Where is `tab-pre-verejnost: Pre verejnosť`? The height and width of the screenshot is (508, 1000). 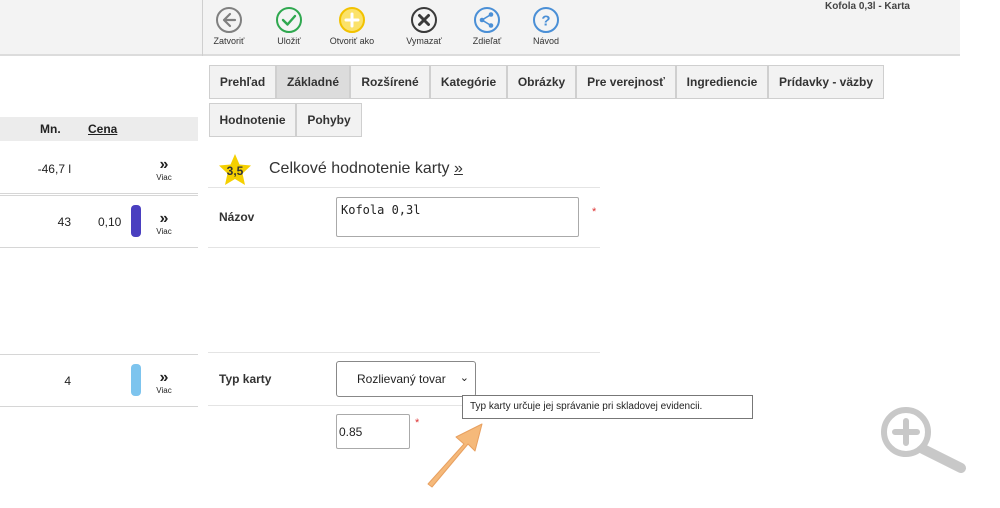 tab-pre-verejnost: Pre verejnosť is located at coordinates (626, 82).